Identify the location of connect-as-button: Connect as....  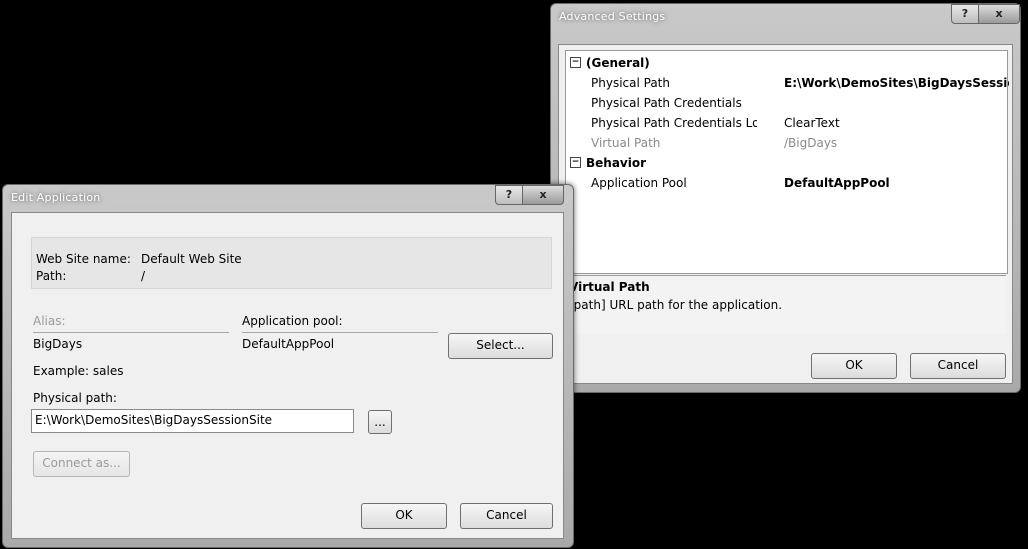
(81, 464).